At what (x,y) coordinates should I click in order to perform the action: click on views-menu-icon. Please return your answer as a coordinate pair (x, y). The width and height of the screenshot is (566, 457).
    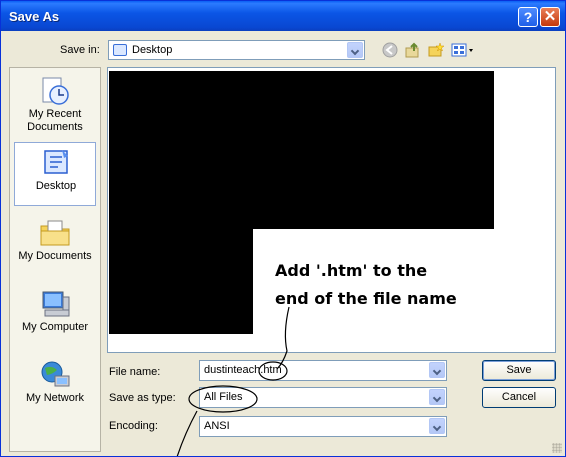
    Looking at the image, I should click on (463, 50).